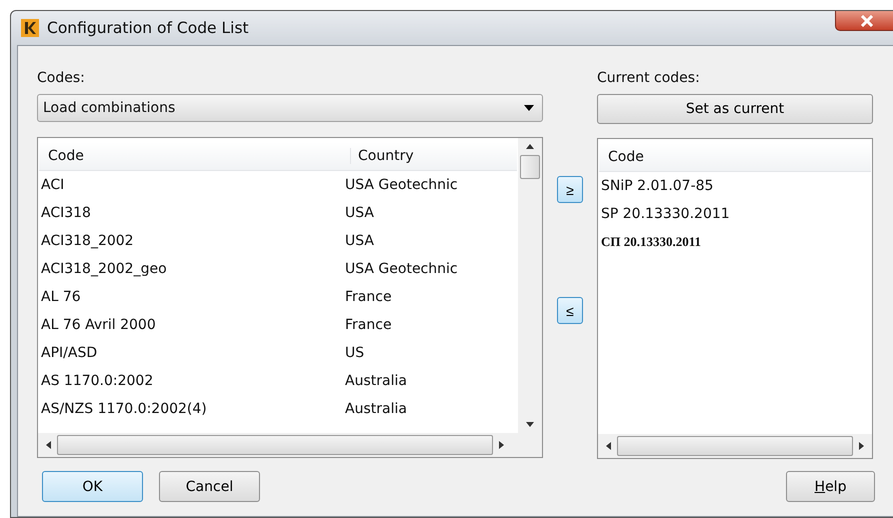 The image size is (893, 518). I want to click on move-button: ≤, so click(570, 310).